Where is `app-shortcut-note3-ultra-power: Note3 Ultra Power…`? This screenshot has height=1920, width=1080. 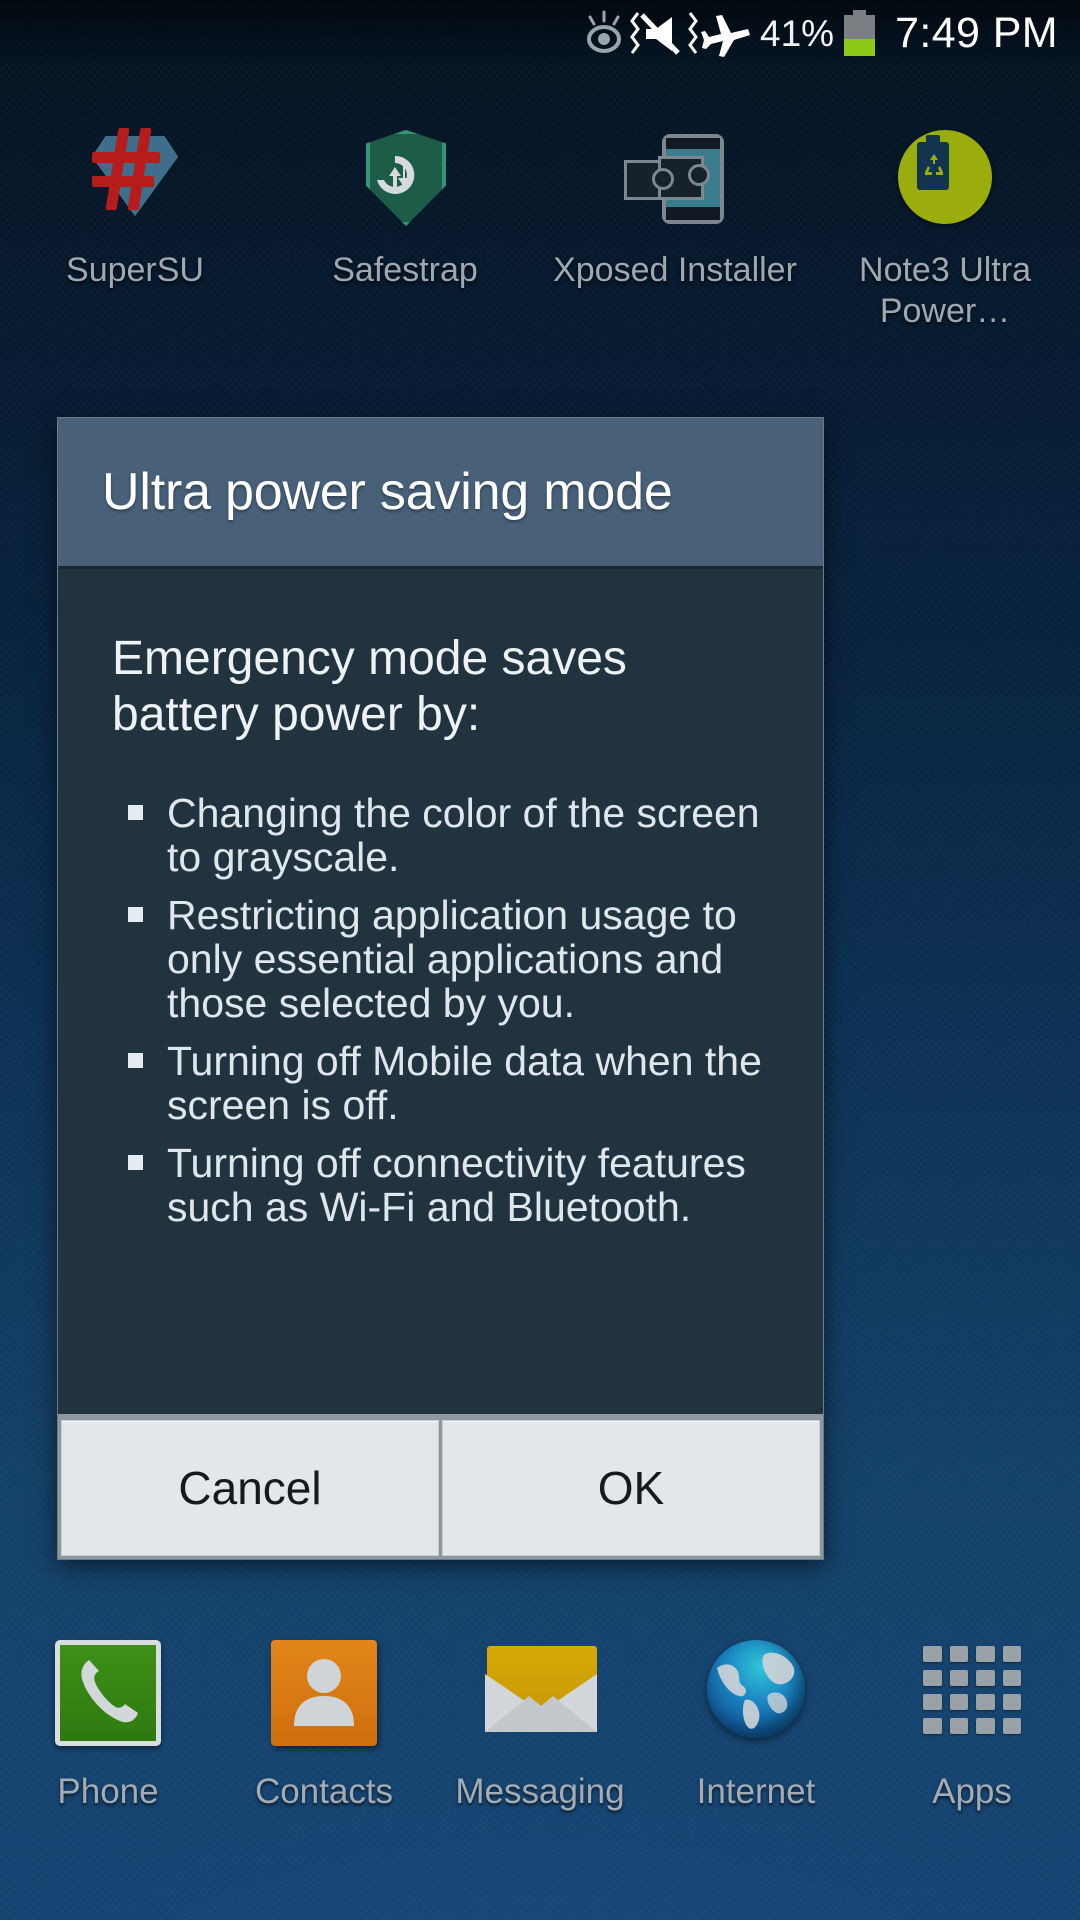
app-shortcut-note3-ultra-power: Note3 Ultra Power… is located at coordinates (945, 228).